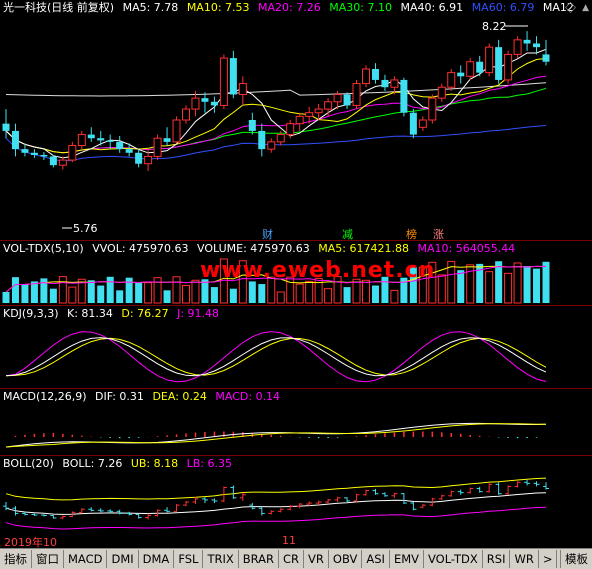 This screenshot has width=592, height=569. What do you see at coordinates (259, 559) in the screenshot?
I see `tab-brar: BRAR` at bounding box center [259, 559].